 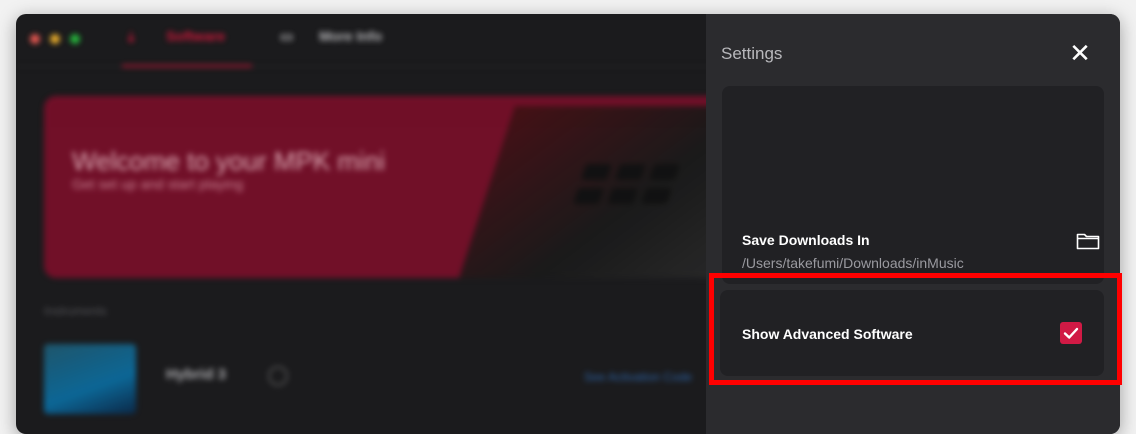 I want to click on zoom-window-button, so click(x=75, y=39).